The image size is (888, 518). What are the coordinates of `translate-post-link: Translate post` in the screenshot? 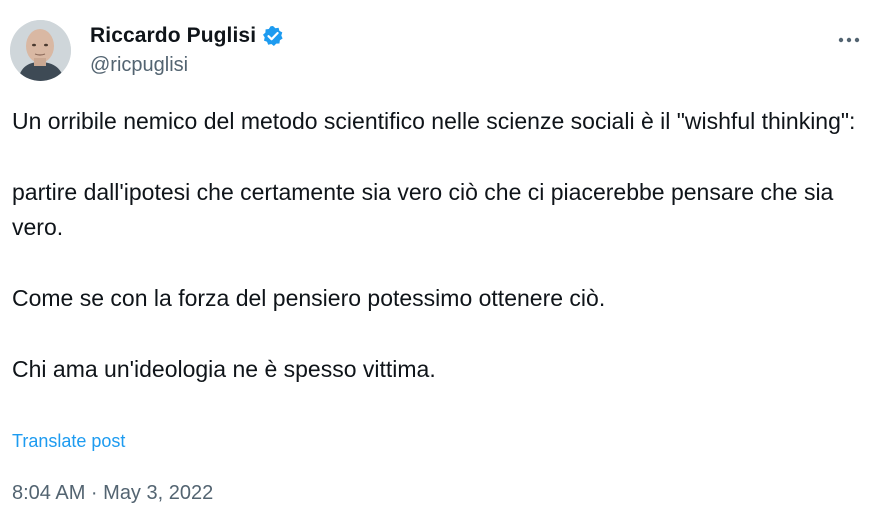 It's located at (68, 441).